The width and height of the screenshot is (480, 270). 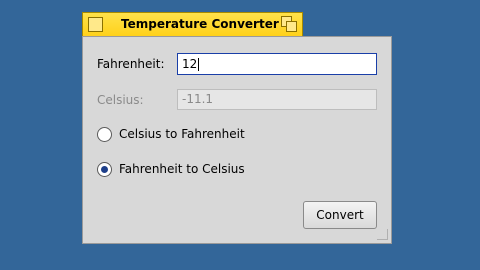 What do you see at coordinates (289, 24) in the screenshot?
I see `zoom-box-icon` at bounding box center [289, 24].